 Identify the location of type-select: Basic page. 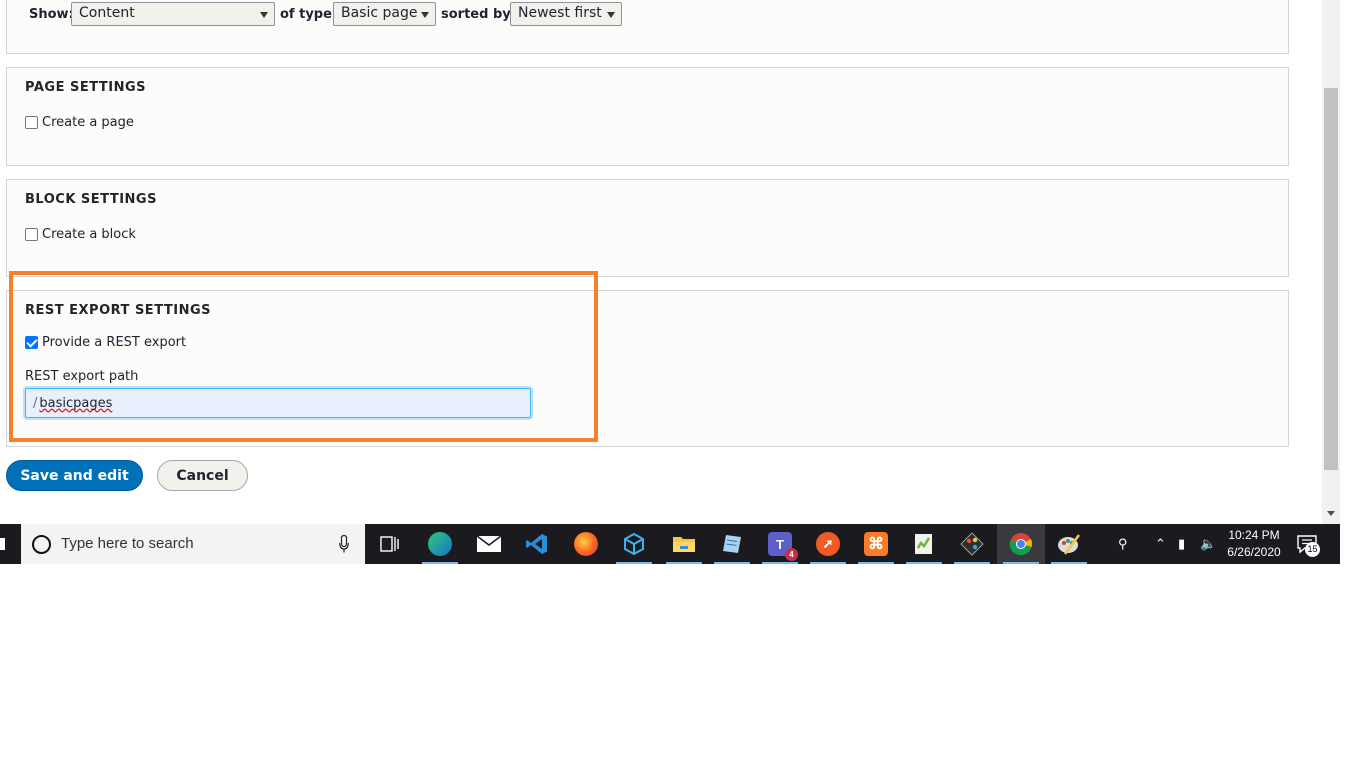
(384, 14).